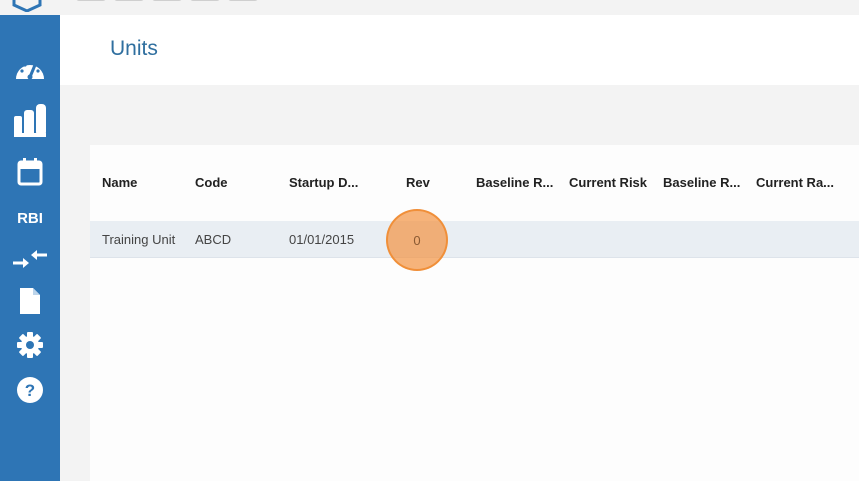  I want to click on sidebar-item-settings, so click(30, 345).